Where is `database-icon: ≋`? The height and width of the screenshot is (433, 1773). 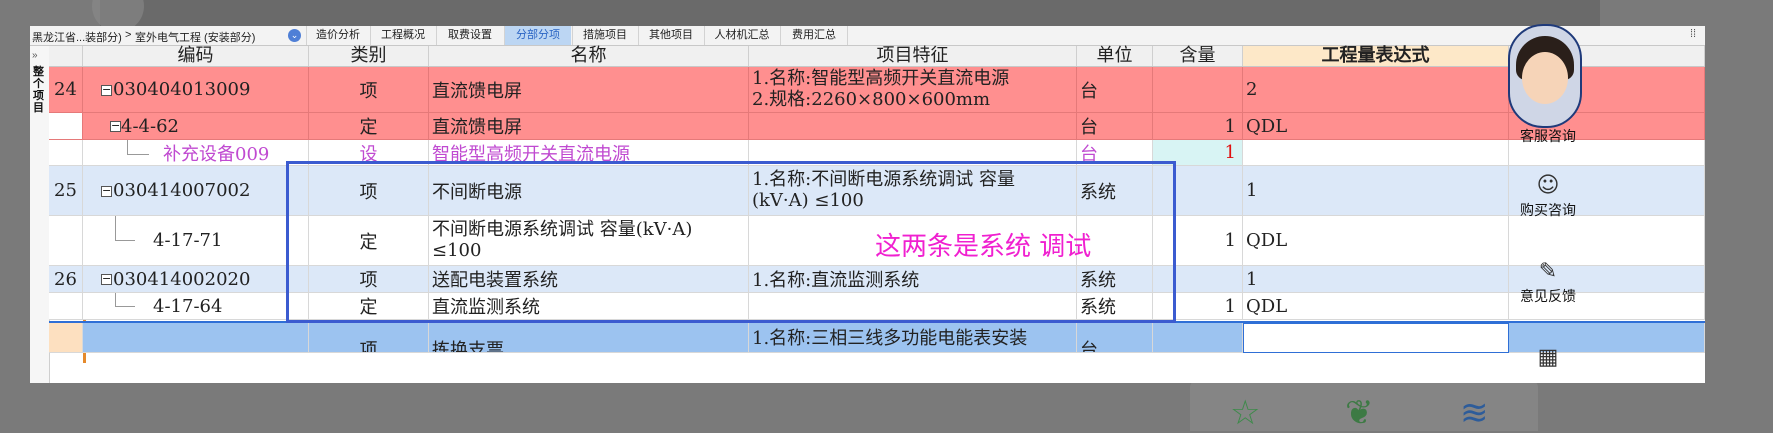 database-icon: ≋ is located at coordinates (1474, 413).